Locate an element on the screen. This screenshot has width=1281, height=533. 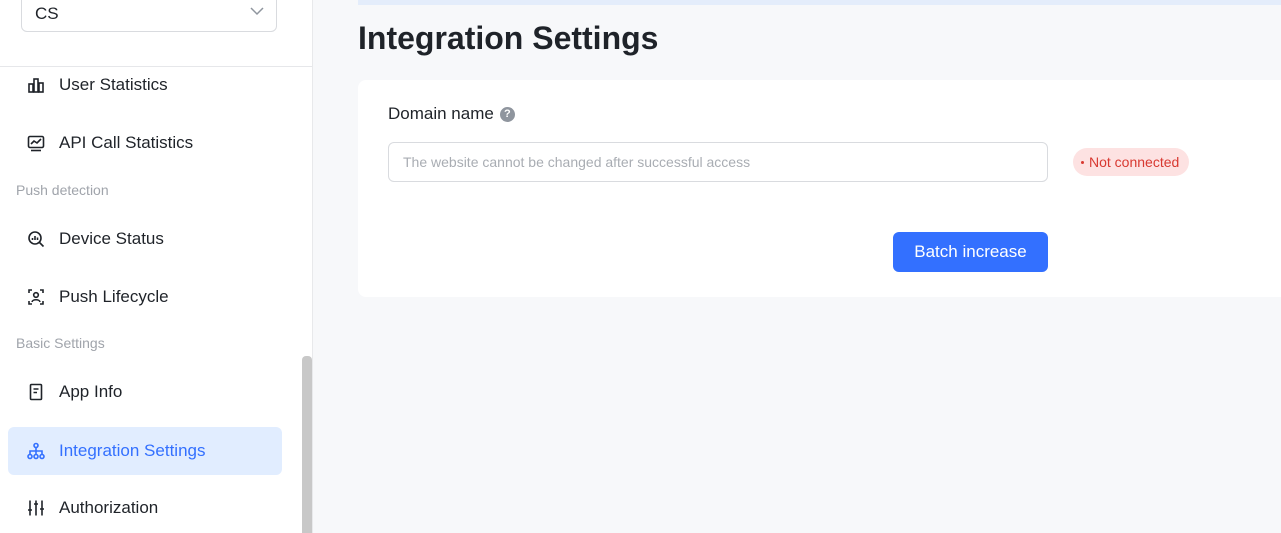
bar-chart-icon is located at coordinates (36, 85).